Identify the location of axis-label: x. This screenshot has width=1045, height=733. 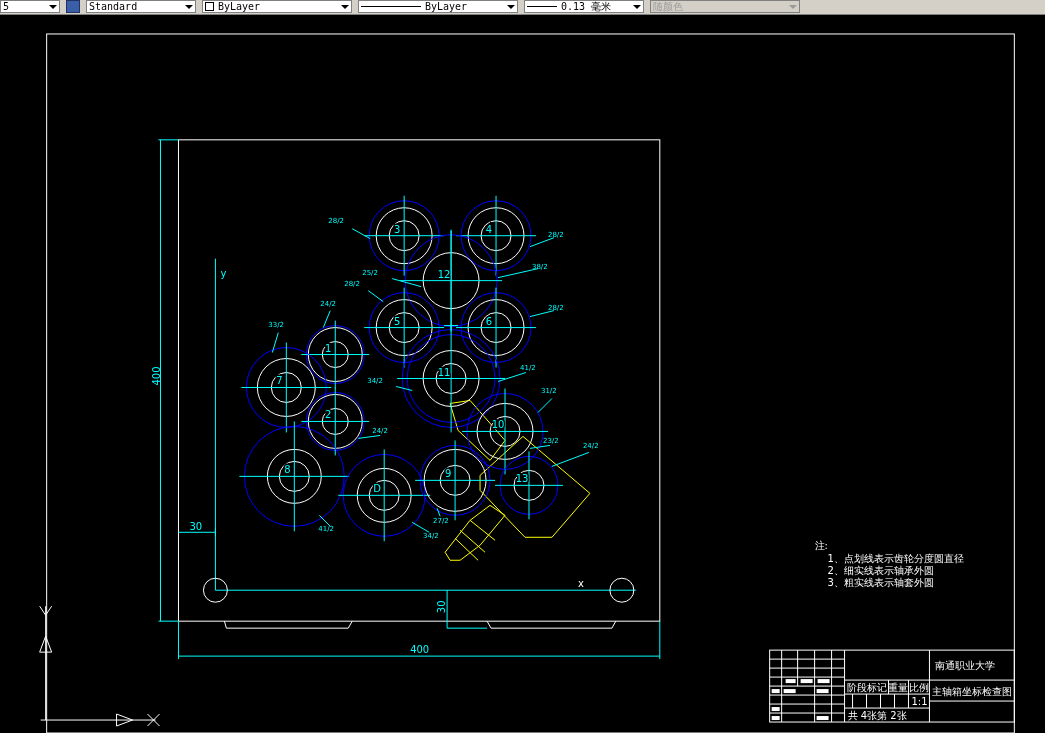
(580, 584).